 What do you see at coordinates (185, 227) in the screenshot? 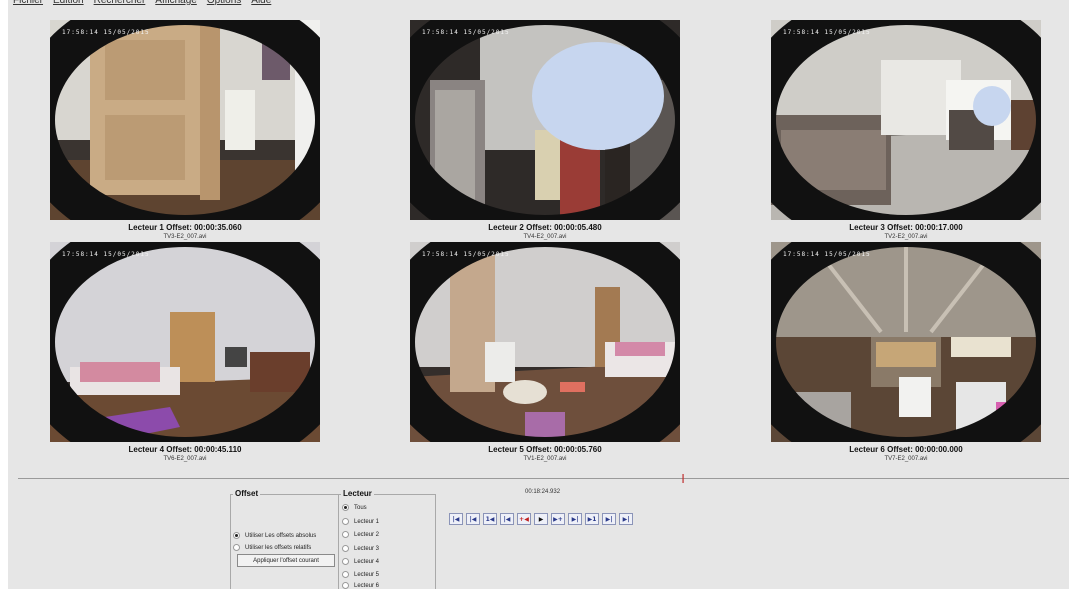
I see `camera-caption-1: Lecteur 1 Offset: 00:00:35.060` at bounding box center [185, 227].